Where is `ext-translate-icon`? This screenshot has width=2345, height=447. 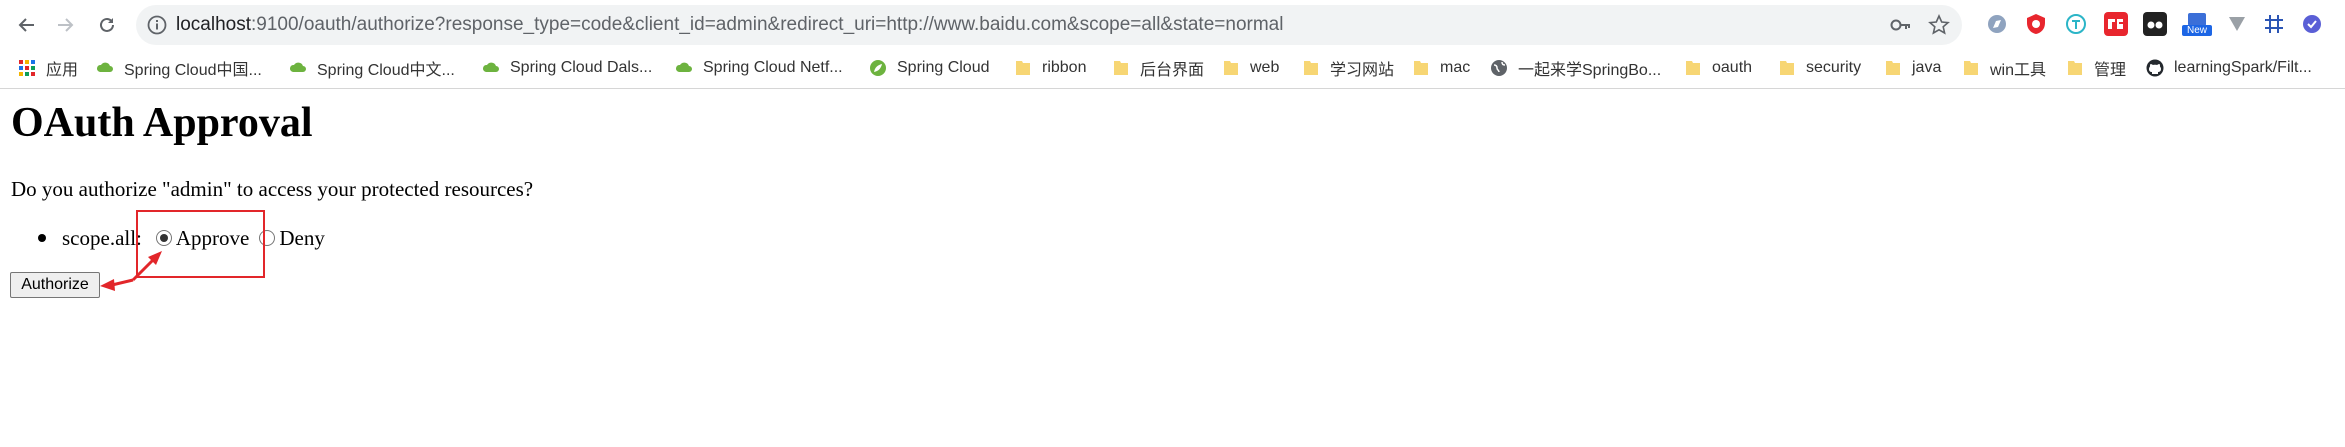 ext-translate-icon is located at coordinates (2076, 24).